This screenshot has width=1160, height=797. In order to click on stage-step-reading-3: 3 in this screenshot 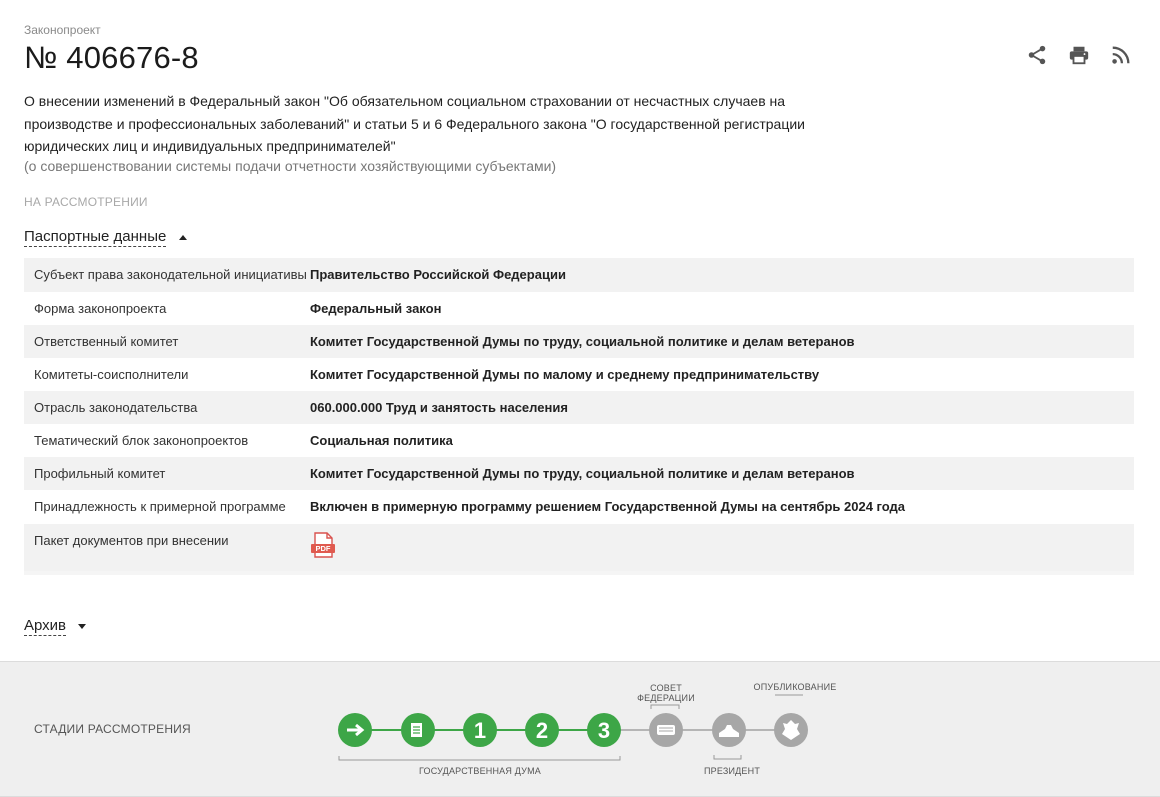, I will do `click(604, 730)`.